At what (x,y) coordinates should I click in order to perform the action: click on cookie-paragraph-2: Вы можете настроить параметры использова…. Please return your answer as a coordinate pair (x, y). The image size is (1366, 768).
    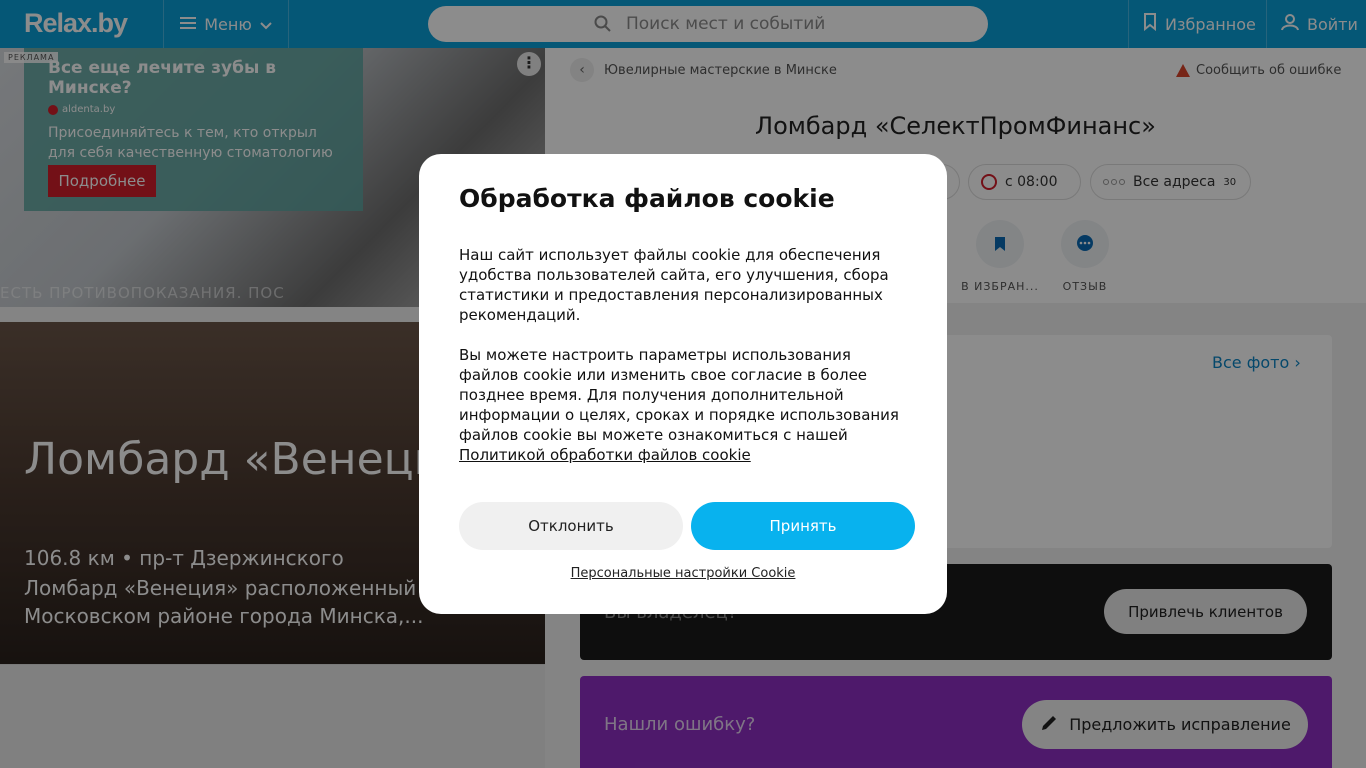
    Looking at the image, I should click on (679, 405).